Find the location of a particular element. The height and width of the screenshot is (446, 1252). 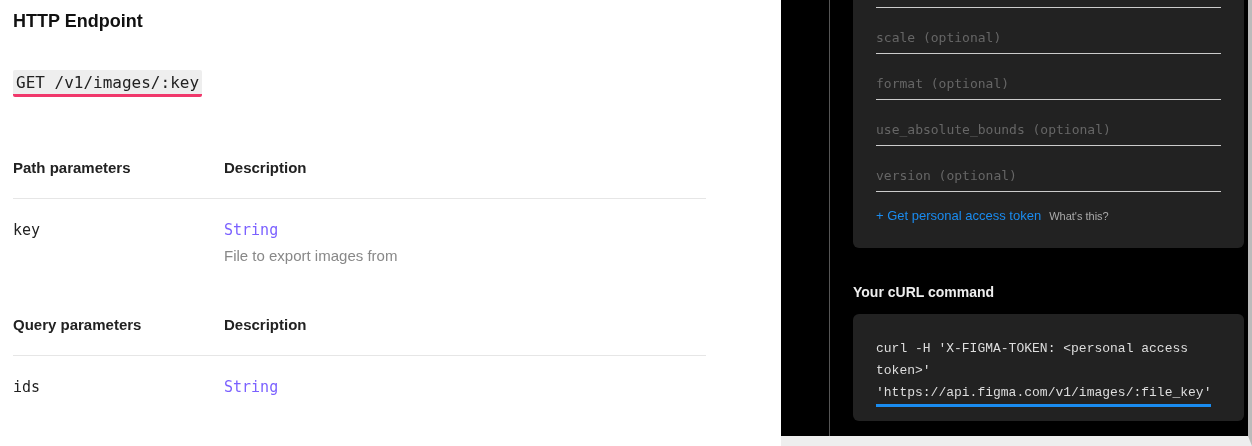

input-field: format (optional) is located at coordinates (1048, 77).